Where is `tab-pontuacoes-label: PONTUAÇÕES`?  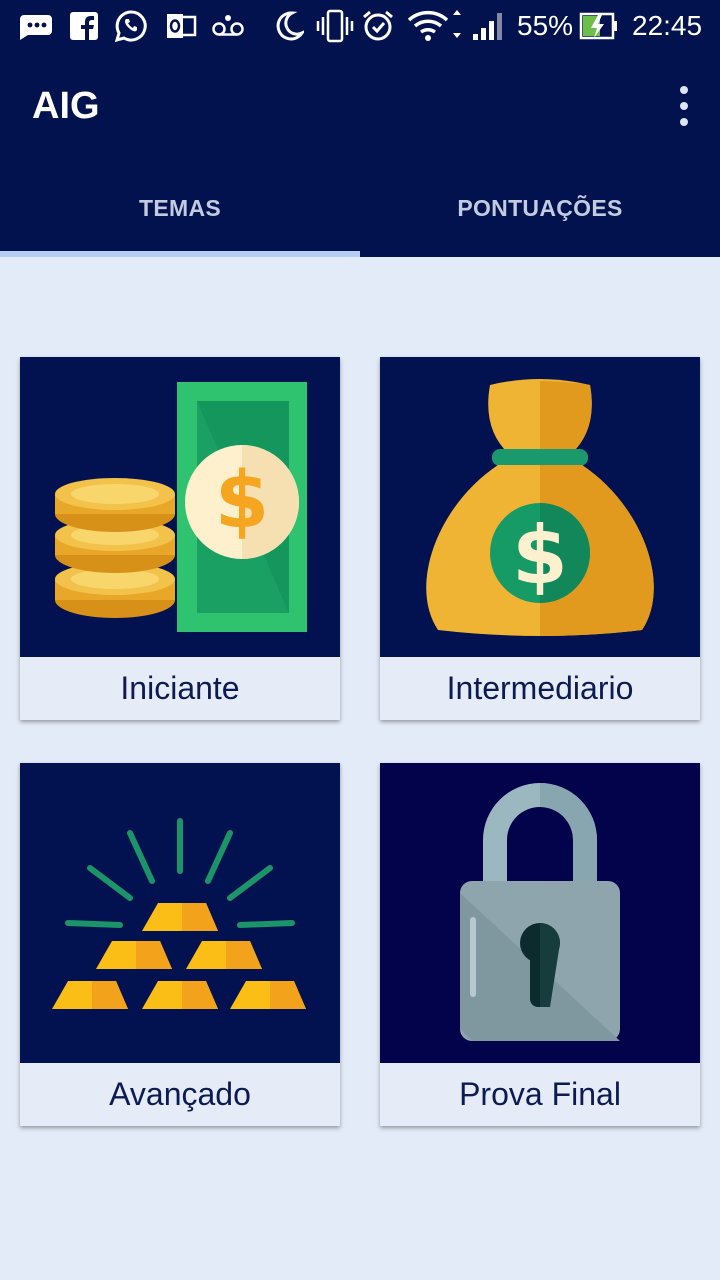
tab-pontuacoes-label: PONTUAÇÕES is located at coordinates (540, 208).